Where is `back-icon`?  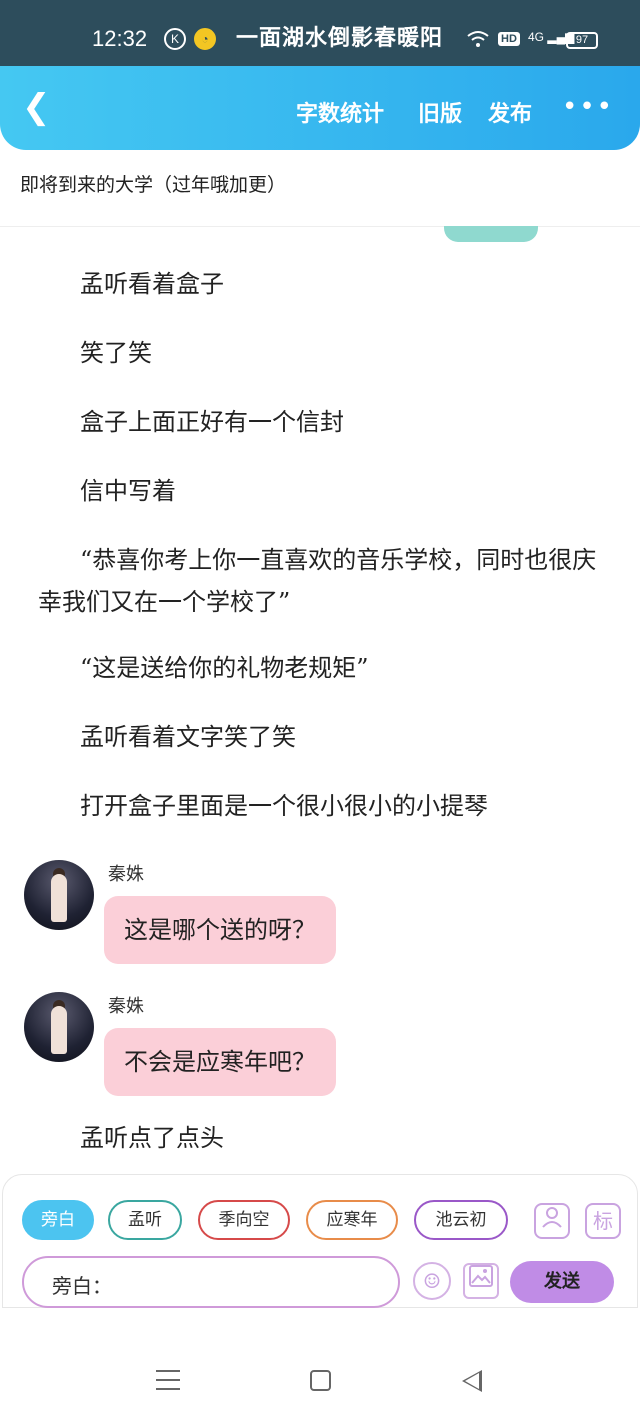 back-icon is located at coordinates (472, 1381).